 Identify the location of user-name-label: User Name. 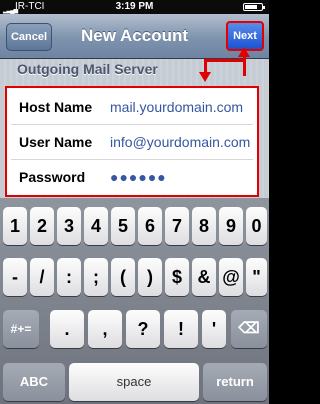
(56, 142).